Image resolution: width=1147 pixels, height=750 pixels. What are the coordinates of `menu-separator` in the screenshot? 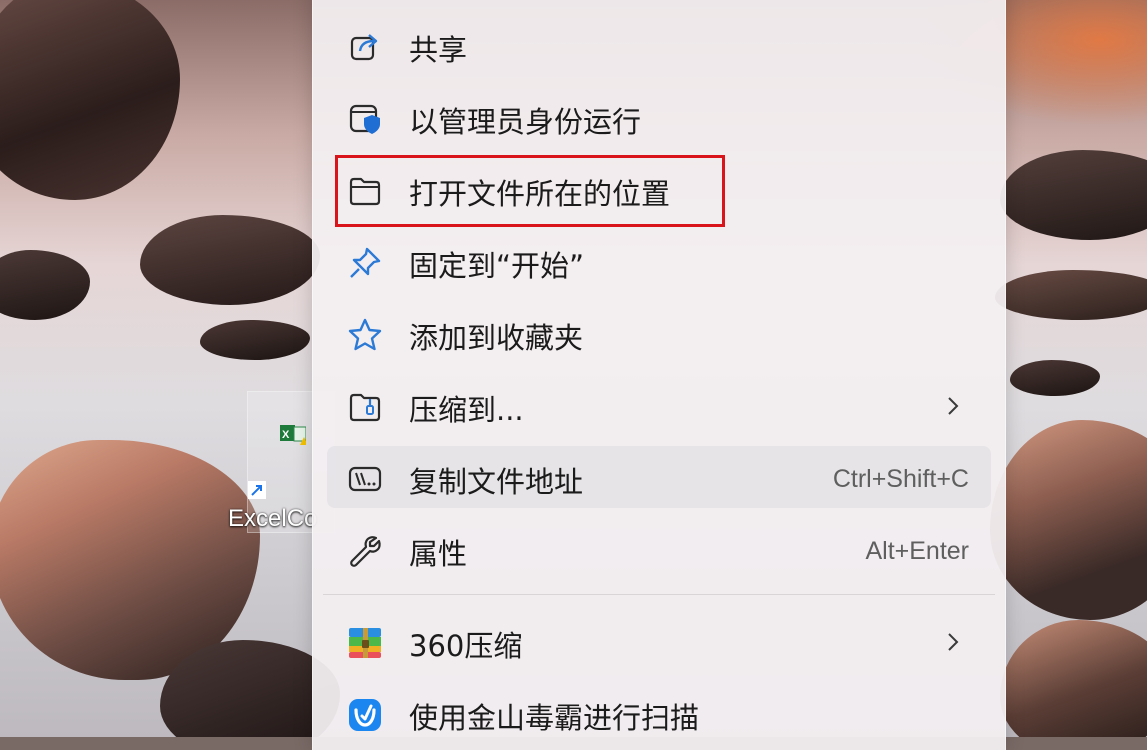 It's located at (659, 594).